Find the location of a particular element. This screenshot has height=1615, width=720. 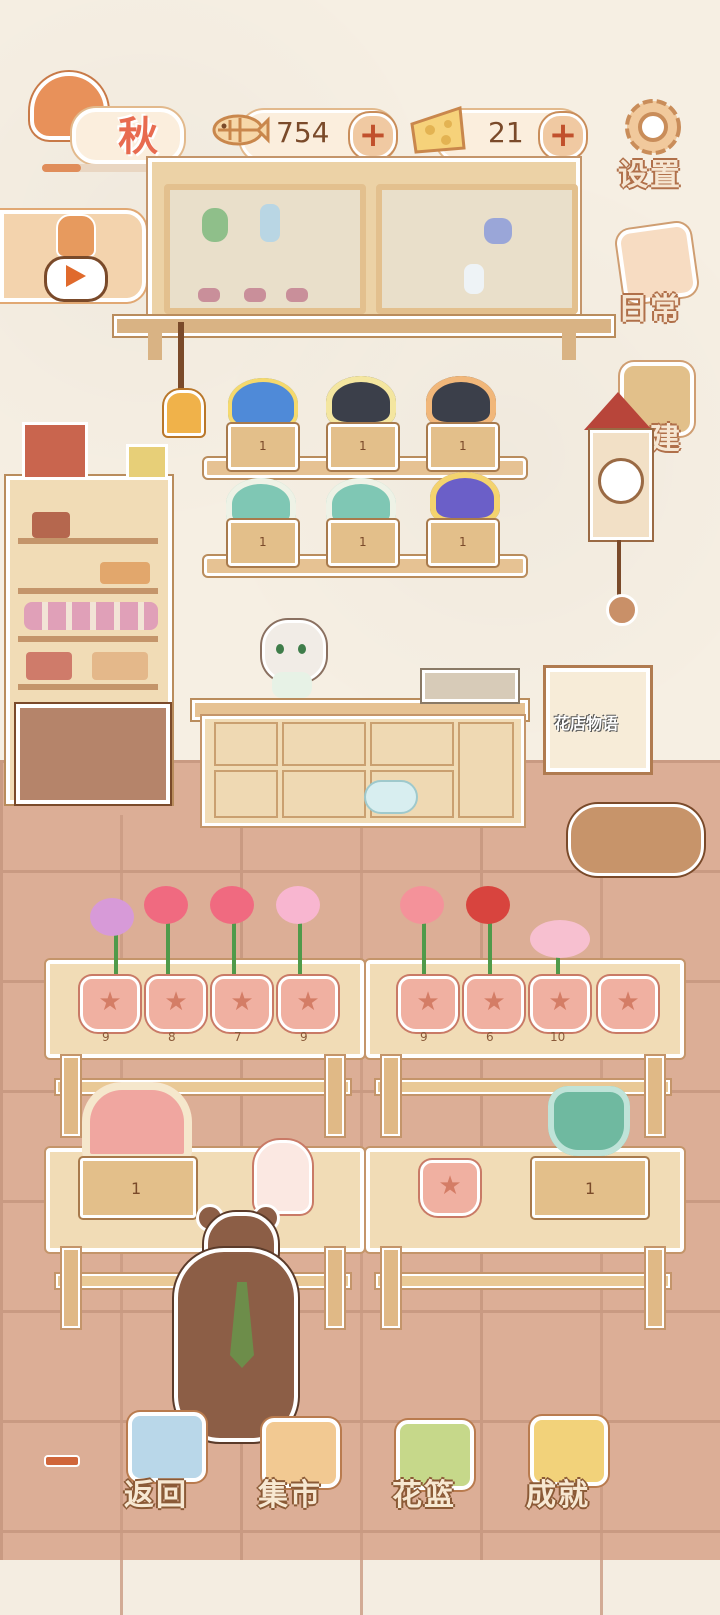

hydrangea-flower is located at coordinates (112, 917).